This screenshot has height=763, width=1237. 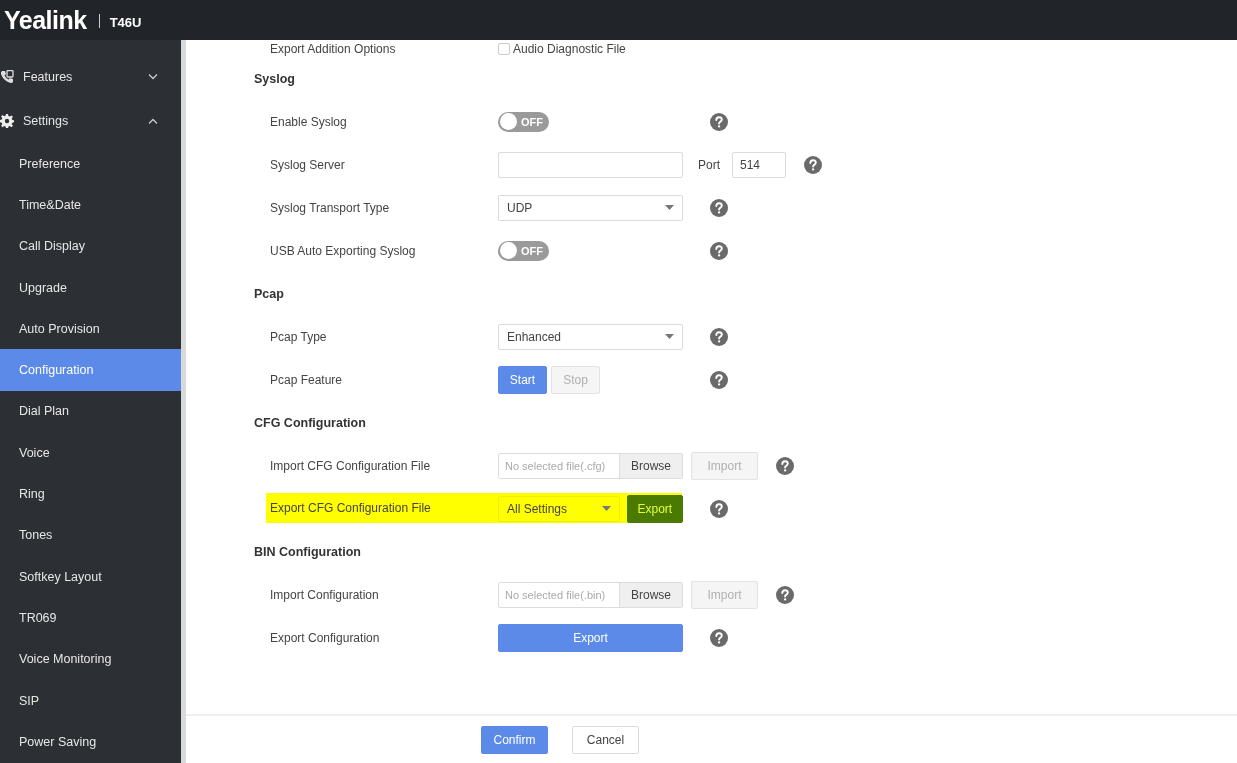 What do you see at coordinates (308, 164) in the screenshot?
I see `field-label: Syslog Server` at bounding box center [308, 164].